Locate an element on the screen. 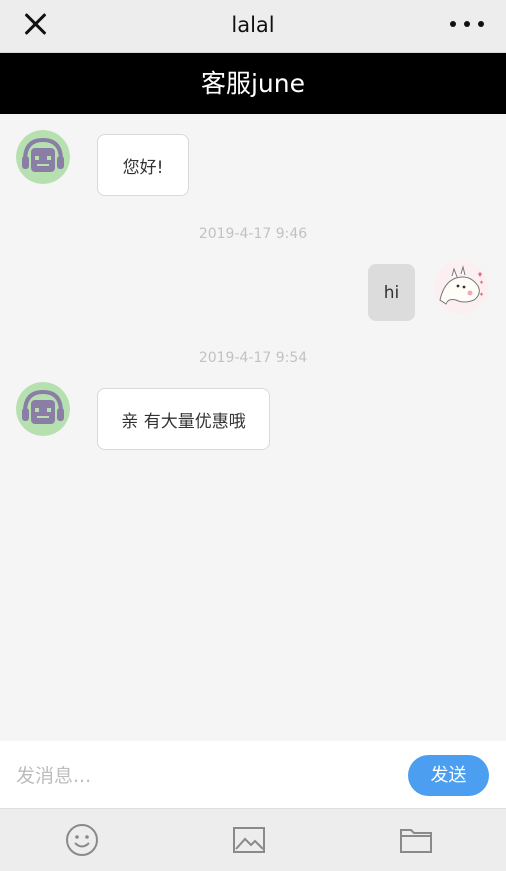  folder-icon is located at coordinates (416, 840).